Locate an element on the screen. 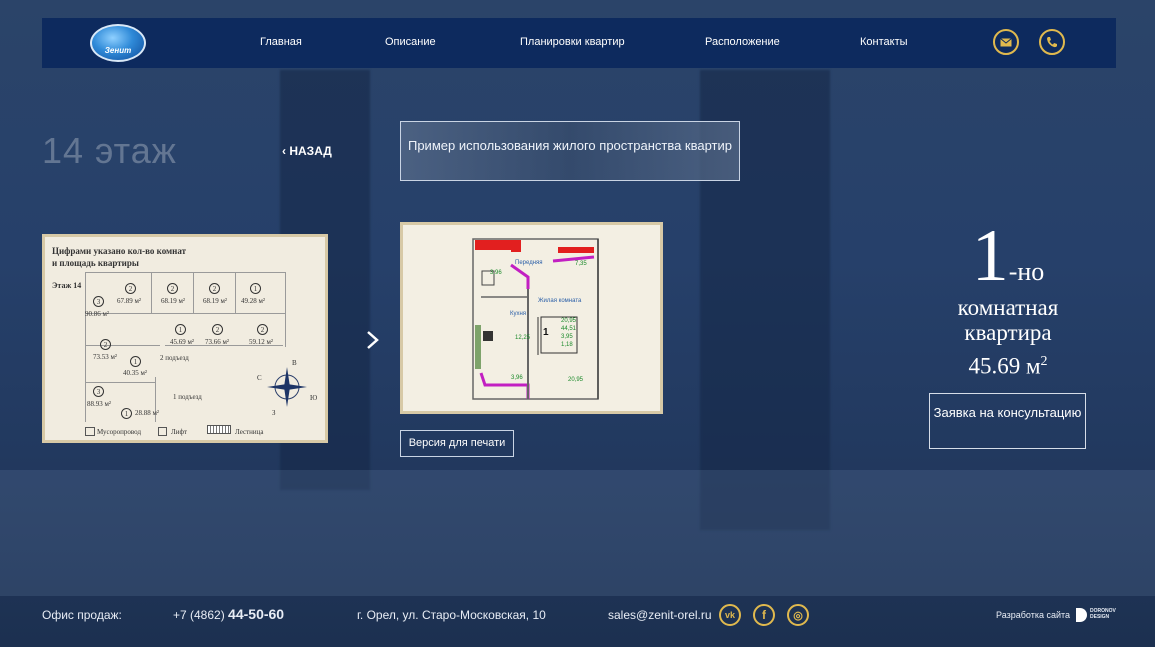  print-version-label: Версия для печати is located at coordinates (457, 443).